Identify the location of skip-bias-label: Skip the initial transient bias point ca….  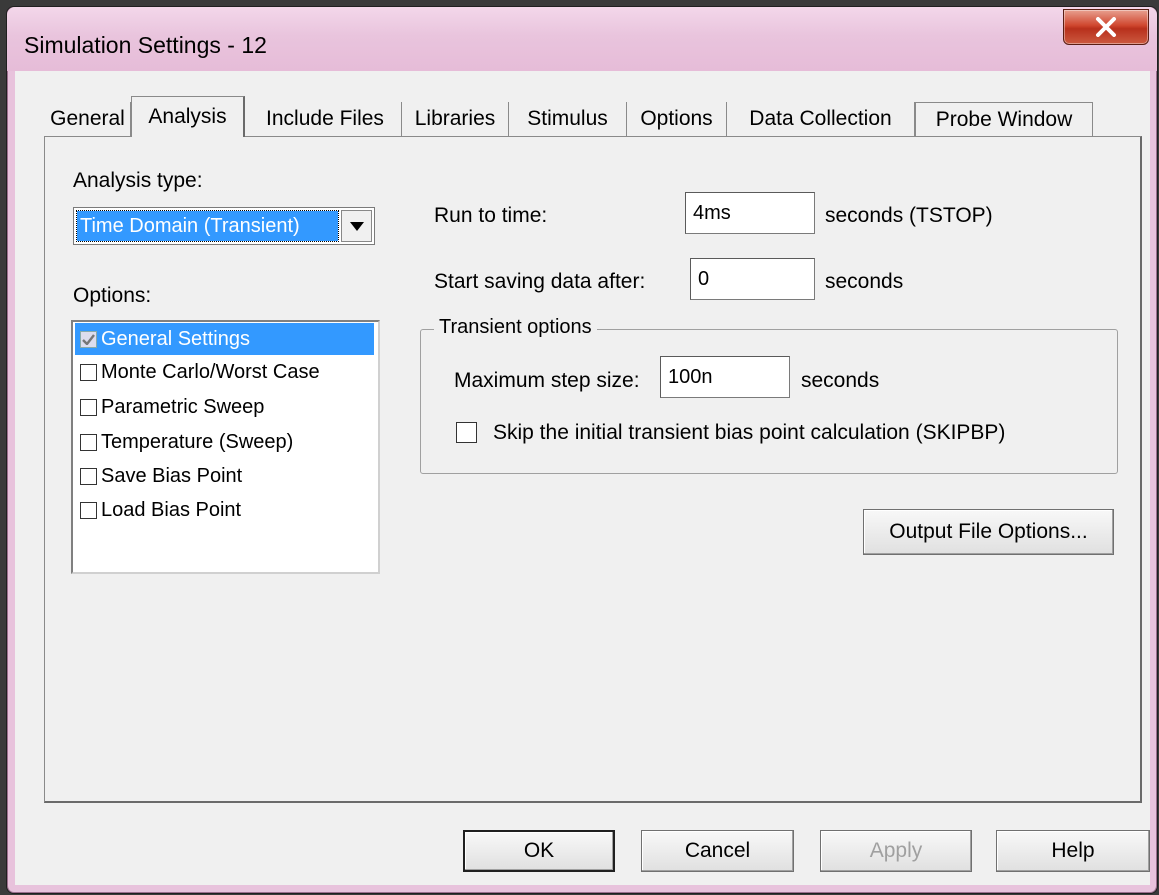
(749, 433).